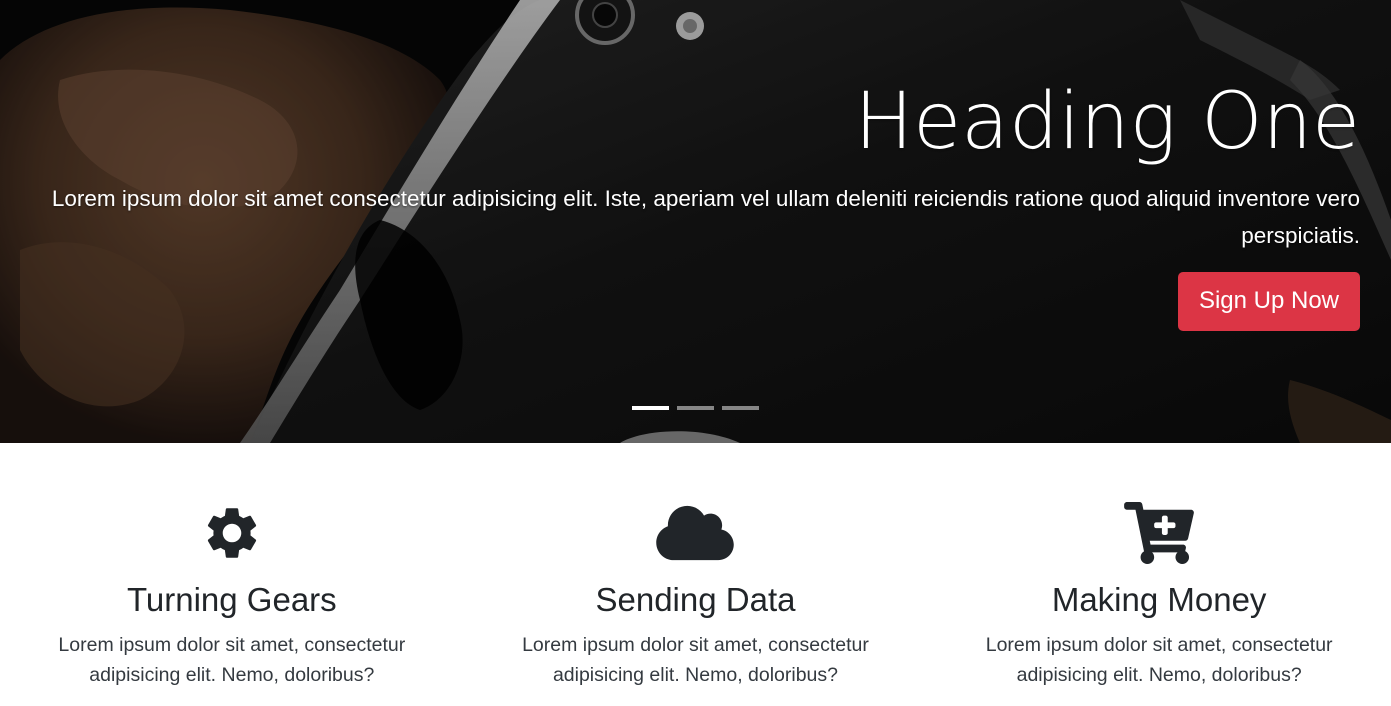  What do you see at coordinates (1159, 533) in the screenshot?
I see `cart-plus-icon` at bounding box center [1159, 533].